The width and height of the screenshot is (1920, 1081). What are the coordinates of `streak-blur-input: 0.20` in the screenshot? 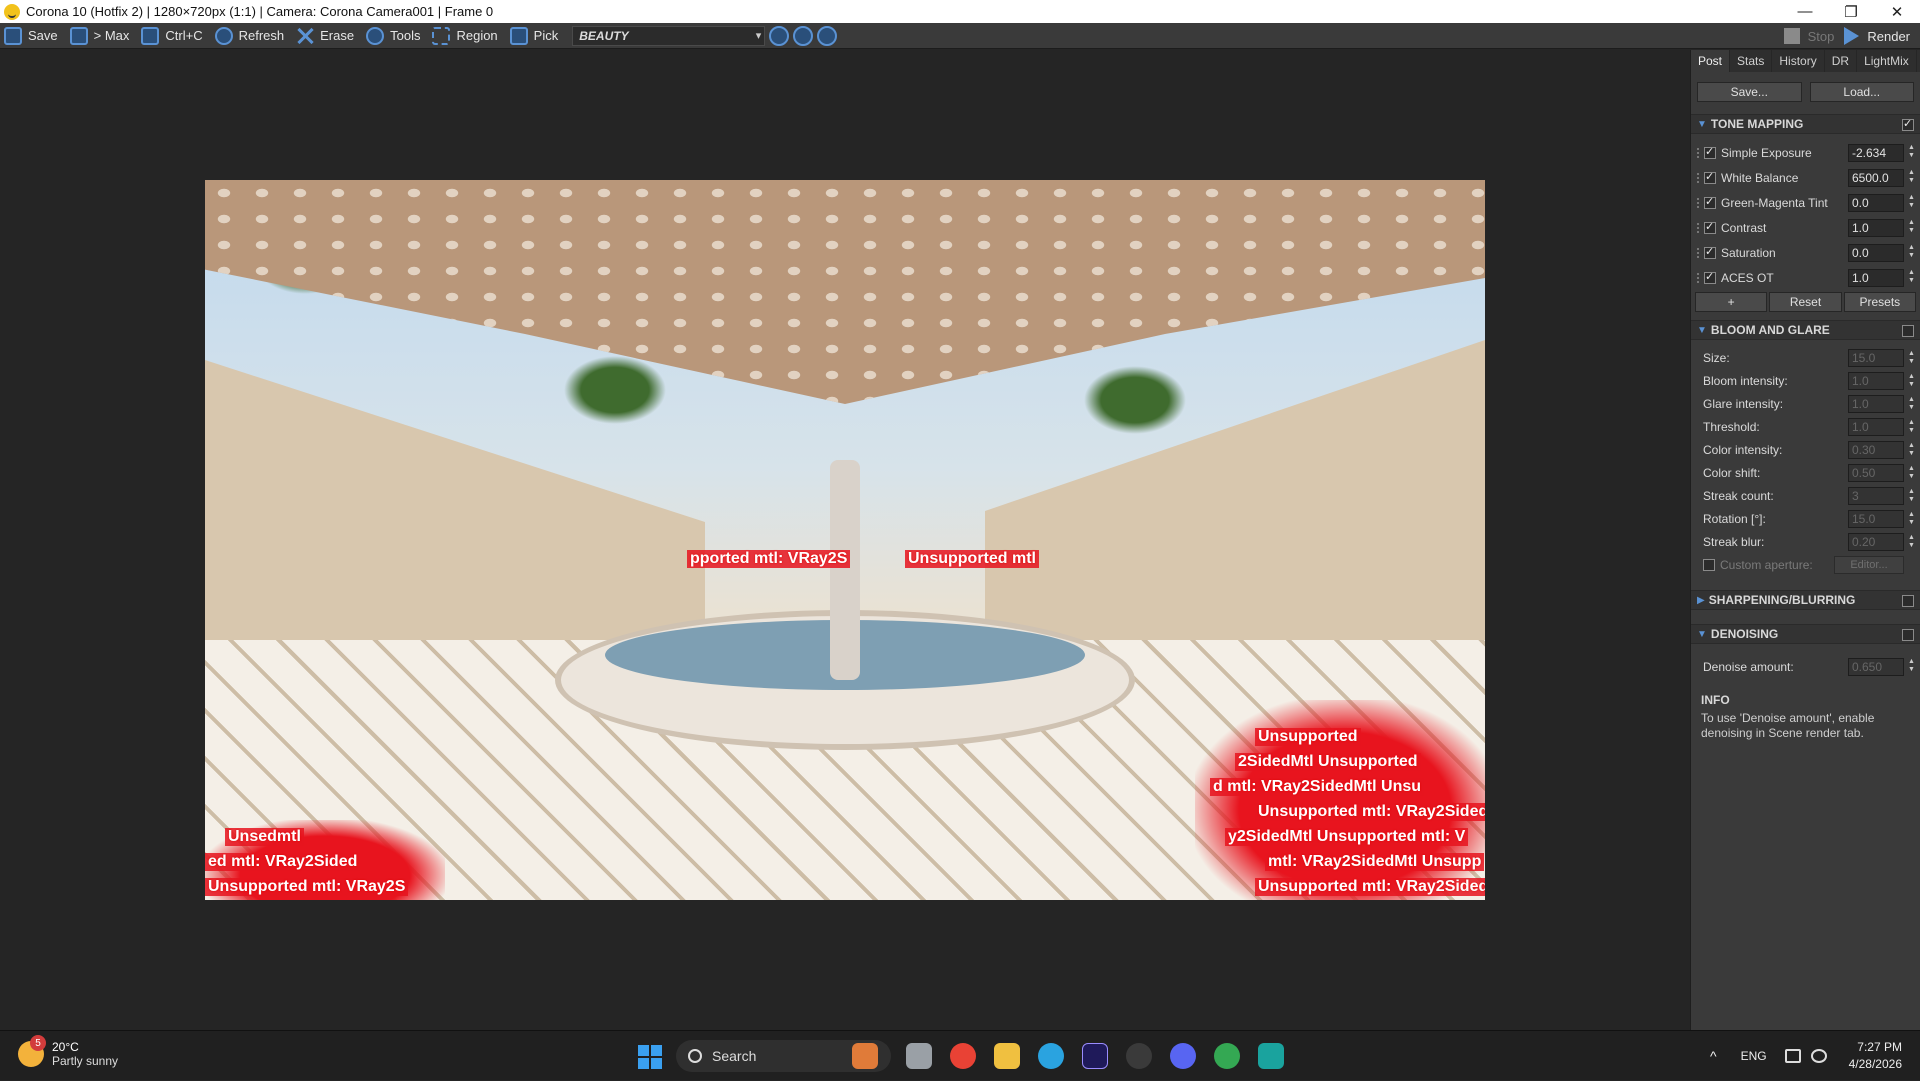 It's located at (1876, 541).